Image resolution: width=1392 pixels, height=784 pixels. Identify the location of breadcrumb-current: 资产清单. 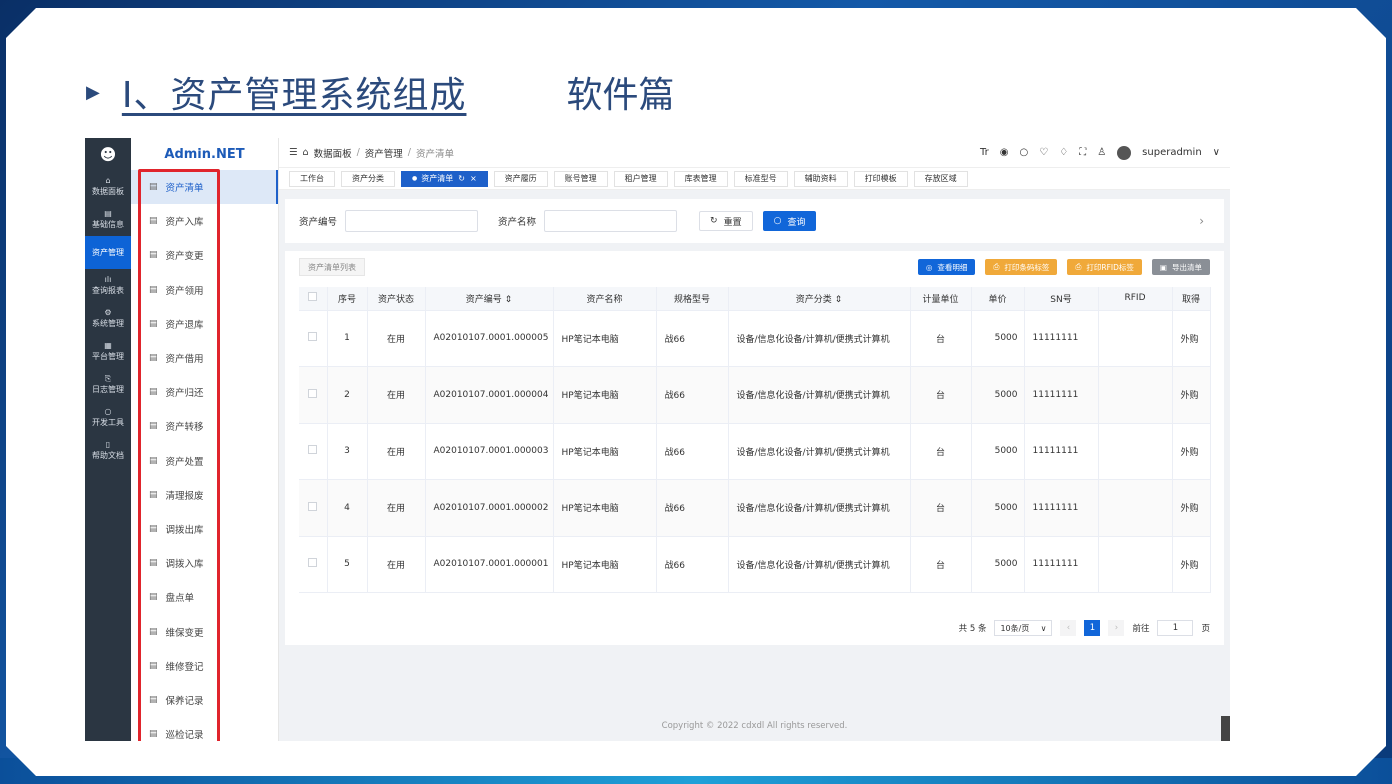
(435, 154).